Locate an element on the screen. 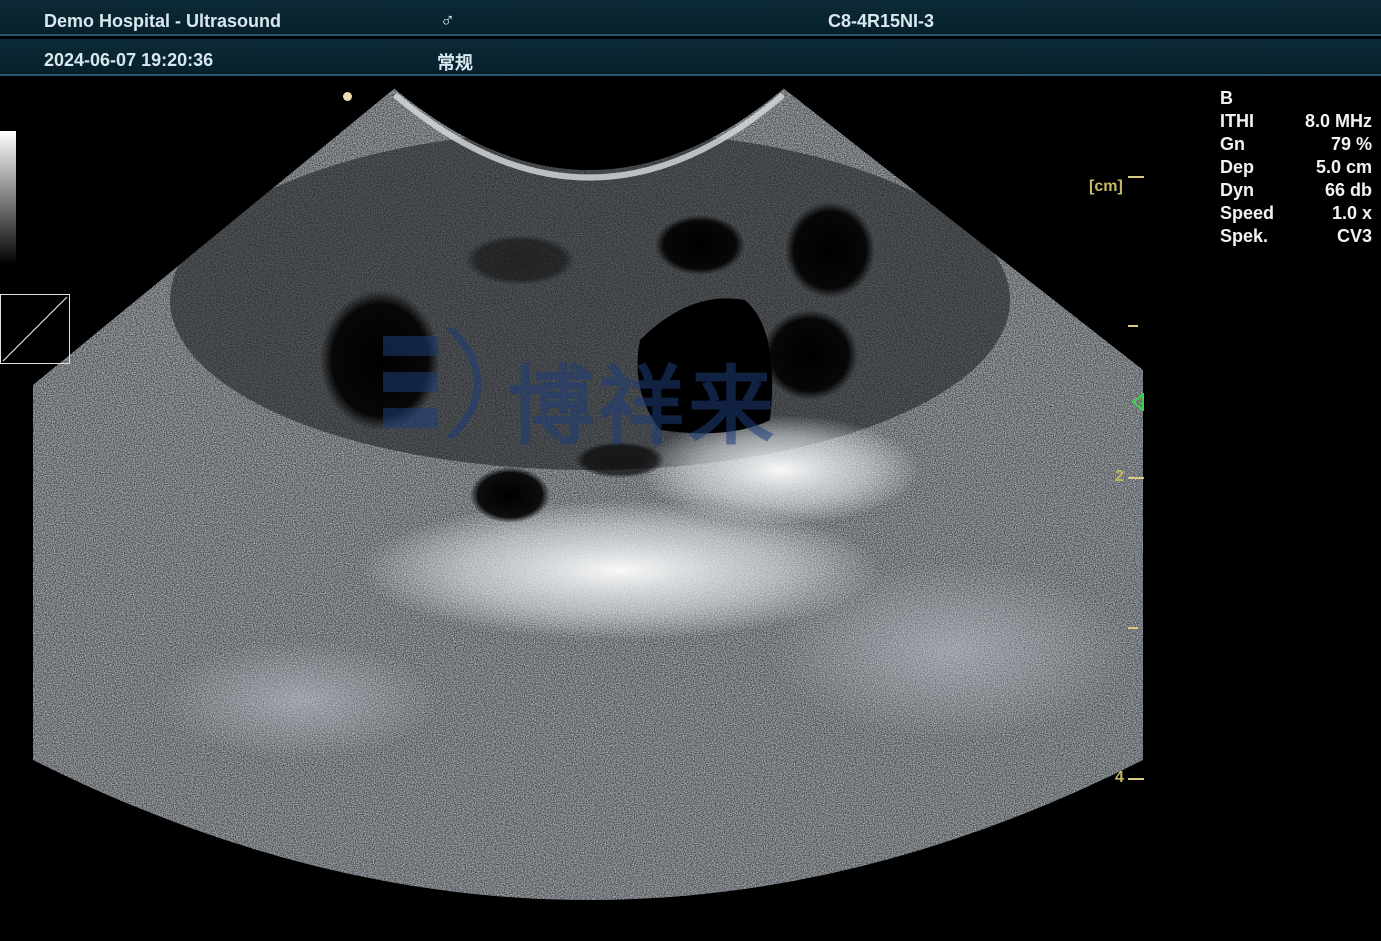 Image resolution: width=1381 pixels, height=941 pixels. depth-label-4: 4 is located at coordinates (1119, 777).